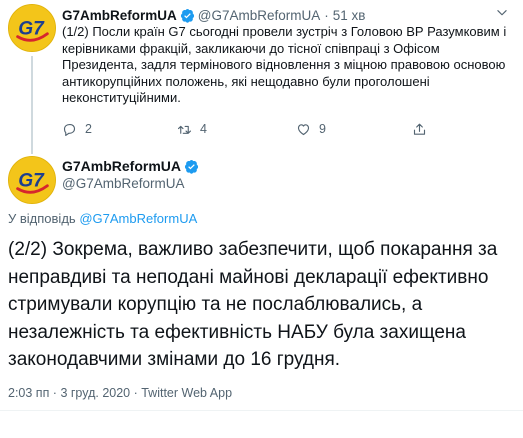  Describe the element at coordinates (272, 129) in the screenshot. I see `tweet-actions: 2 4 9` at that location.